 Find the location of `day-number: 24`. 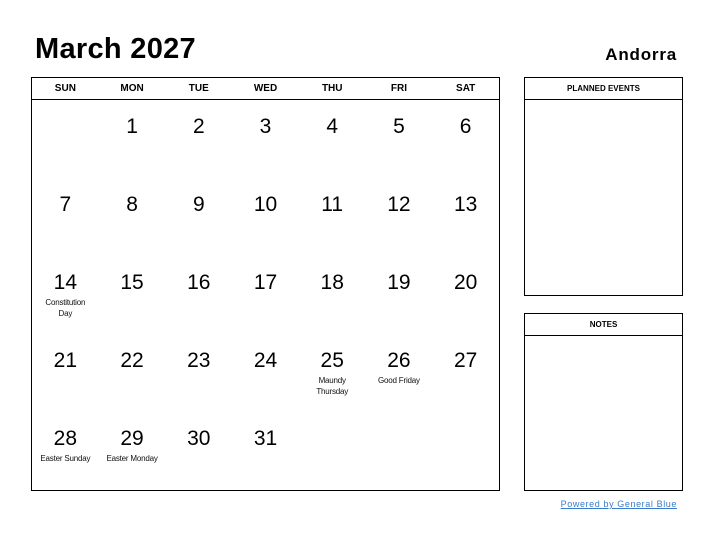

day-number: 24 is located at coordinates (265, 360).